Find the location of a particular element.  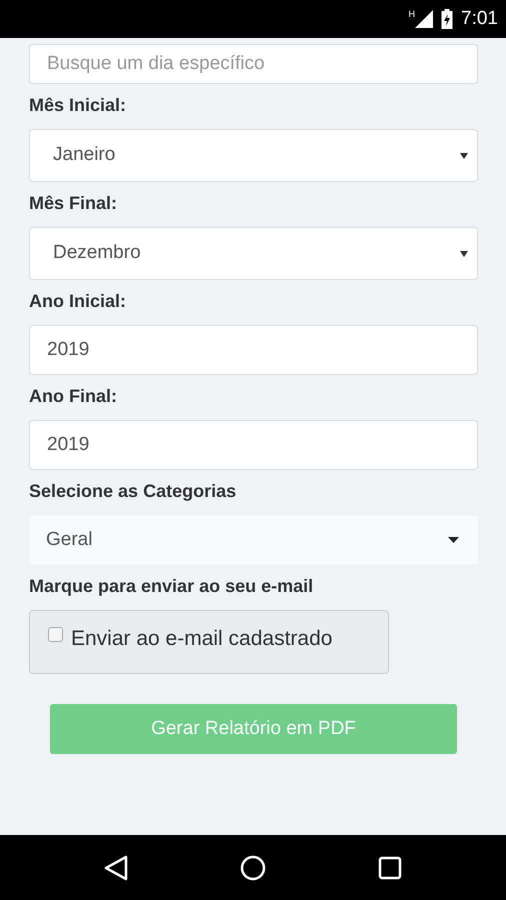

battery-icon is located at coordinates (447, 19).